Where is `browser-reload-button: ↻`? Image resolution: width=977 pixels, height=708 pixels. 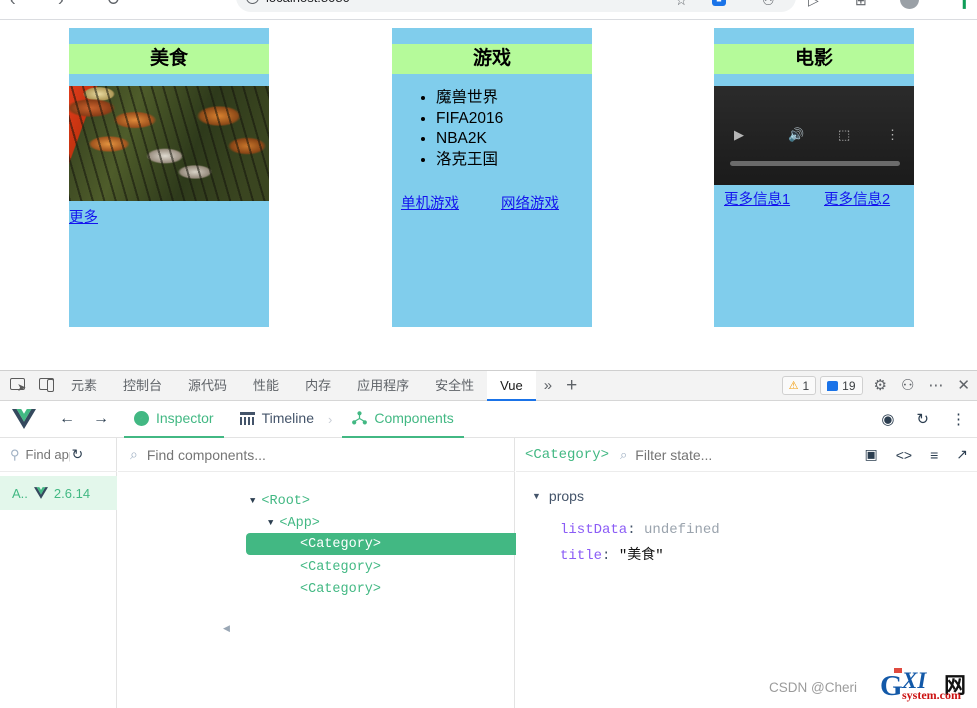
browser-reload-button: ↻ is located at coordinates (113, 5).